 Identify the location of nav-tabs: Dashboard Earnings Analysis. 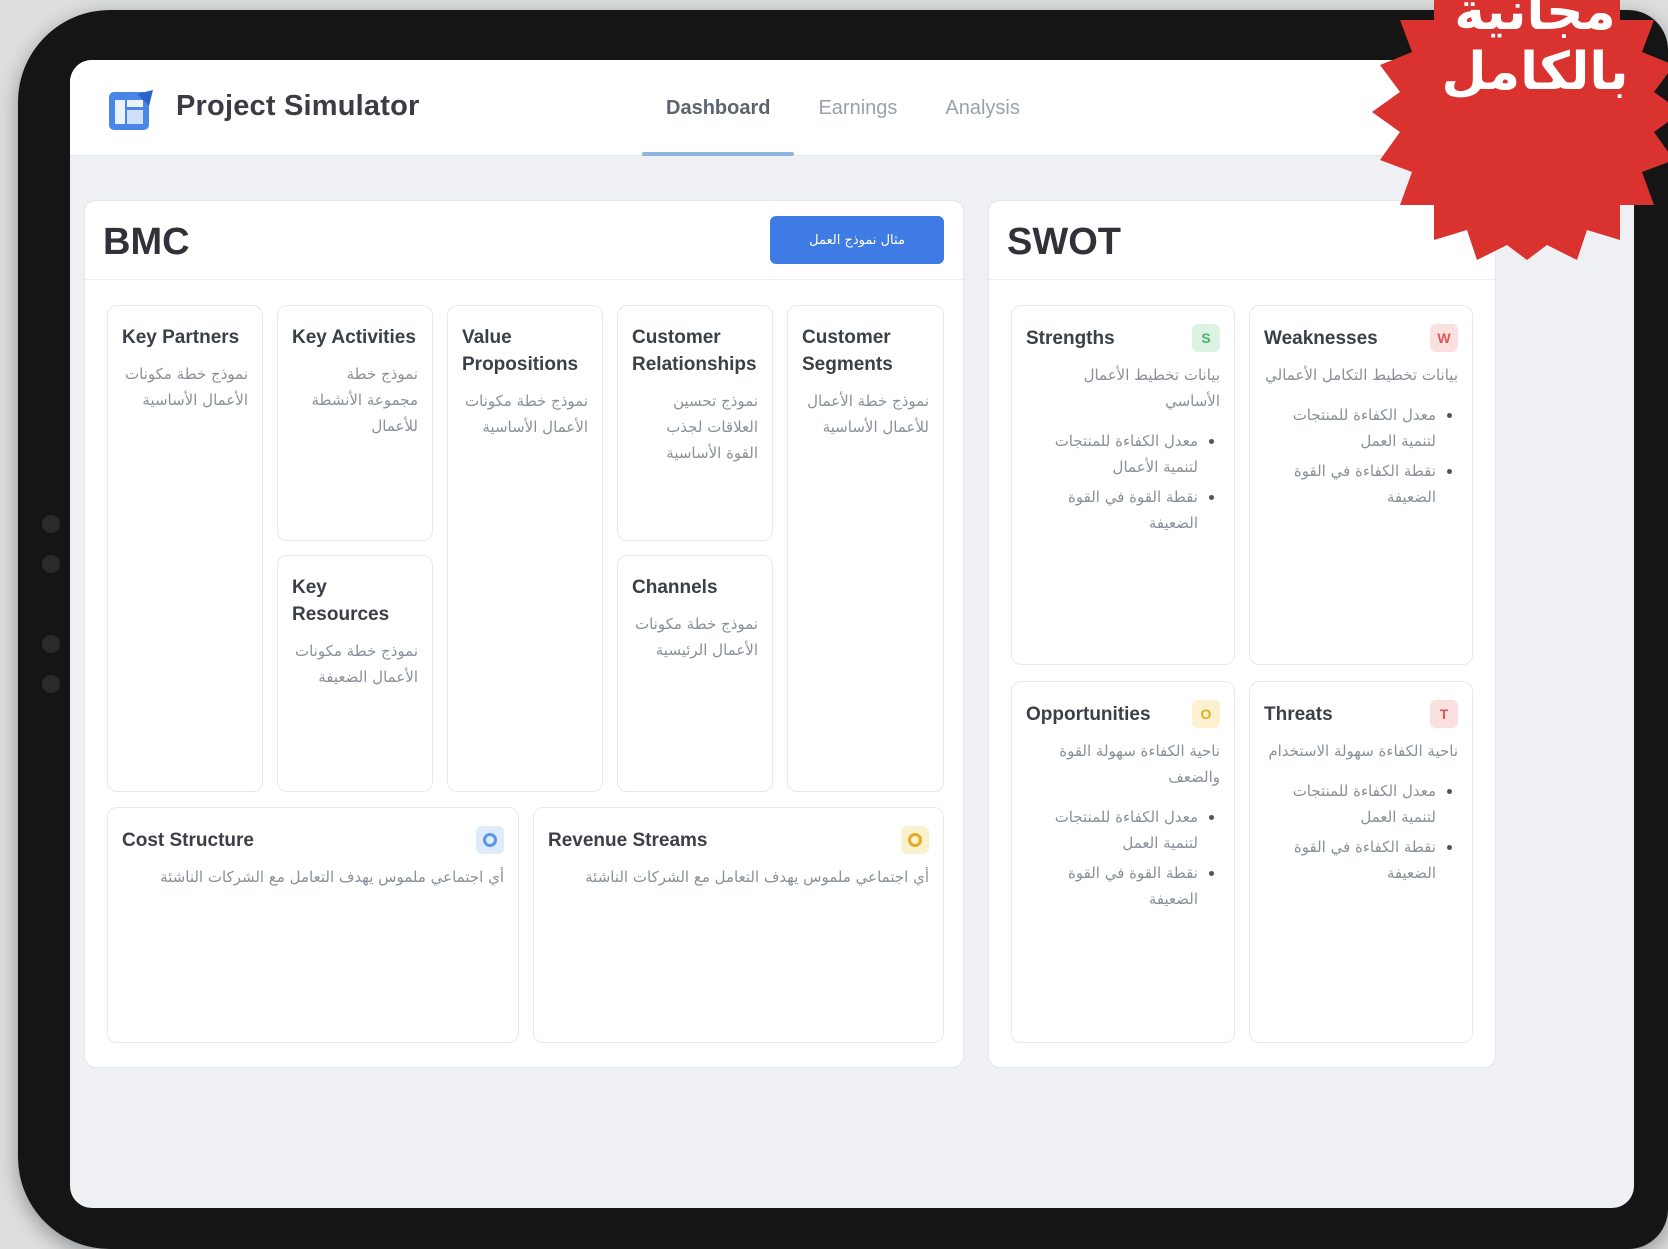
(843, 108).